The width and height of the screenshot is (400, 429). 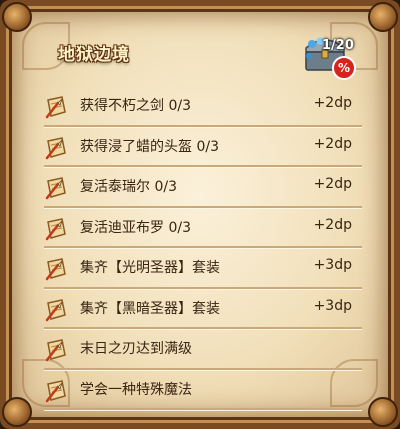 What do you see at coordinates (338, 45) in the screenshot?
I see `chest-progress-counter: 1/20` at bounding box center [338, 45].